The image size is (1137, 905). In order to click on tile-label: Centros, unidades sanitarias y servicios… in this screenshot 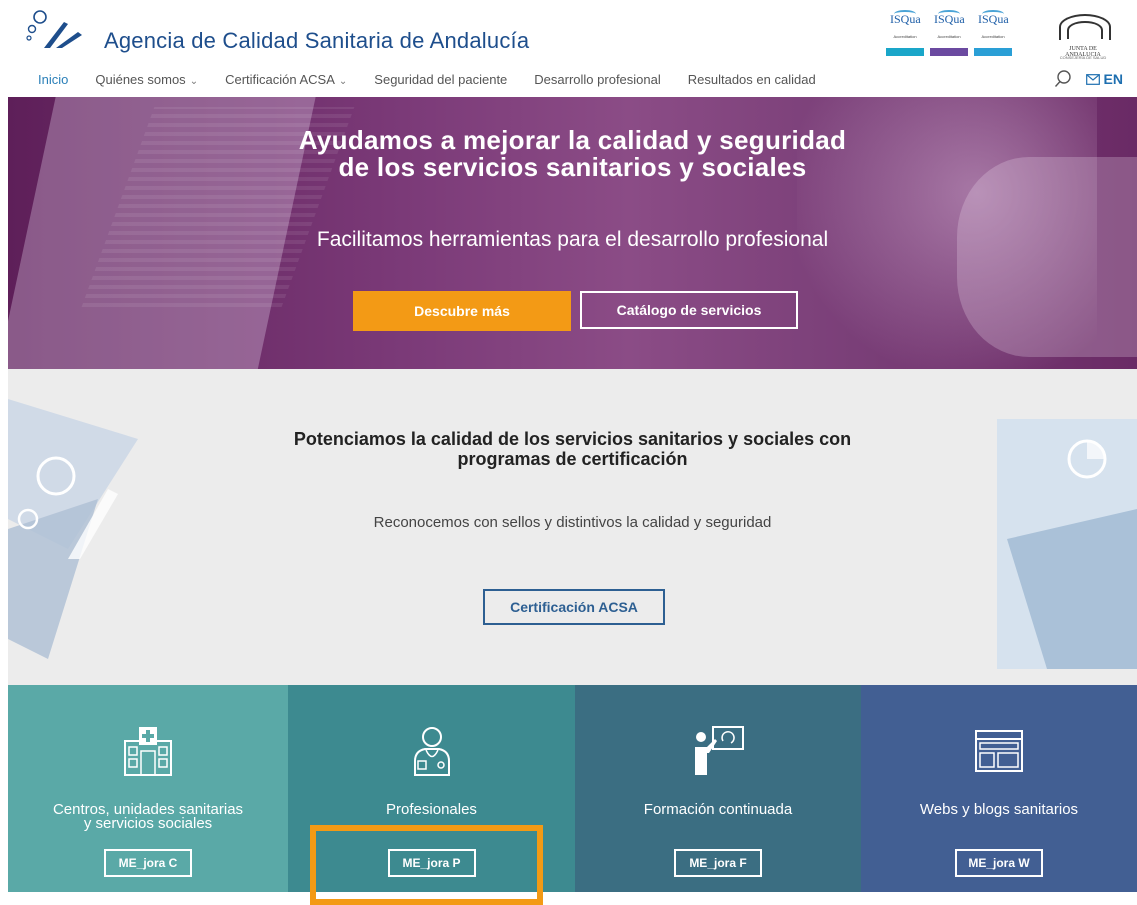, I will do `click(148, 816)`.